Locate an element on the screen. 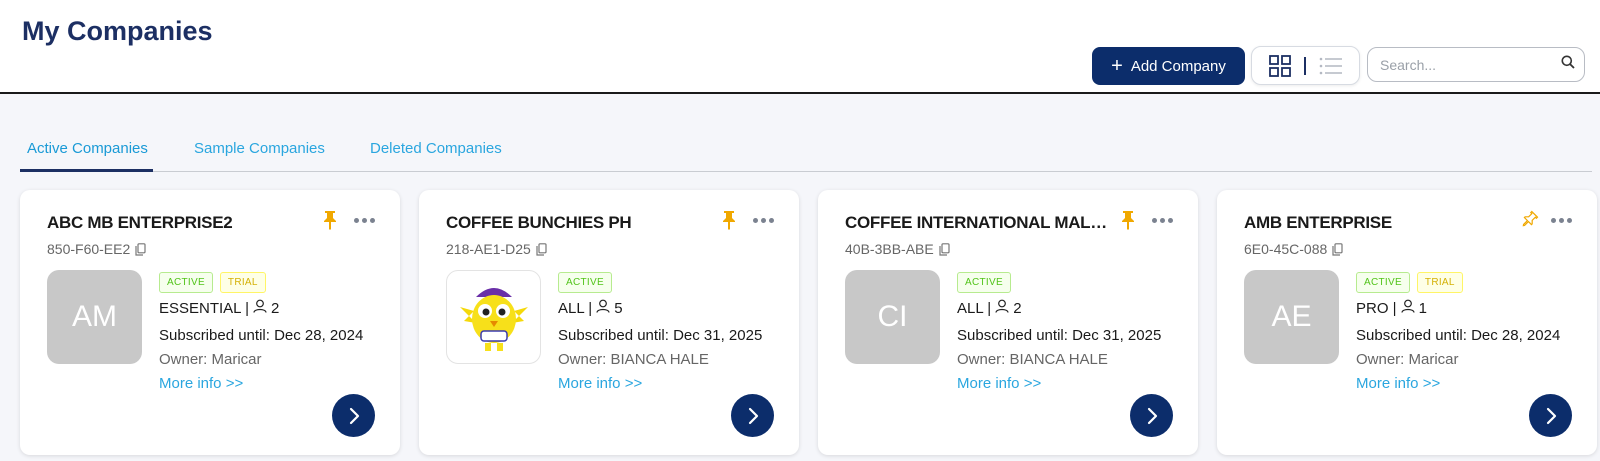  plan-line: ALL | 5 is located at coordinates (590, 308).